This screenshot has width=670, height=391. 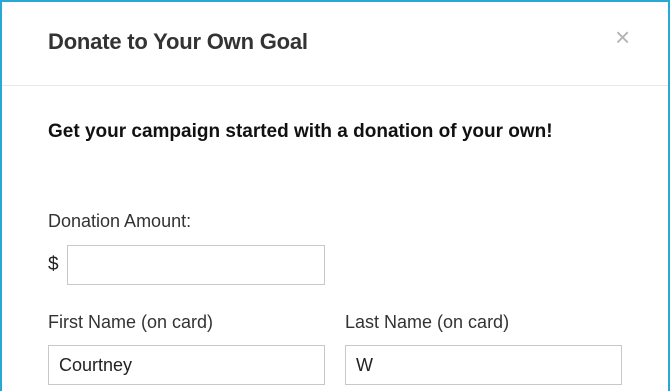 What do you see at coordinates (335, 85) in the screenshot?
I see `header-divider` at bounding box center [335, 85].